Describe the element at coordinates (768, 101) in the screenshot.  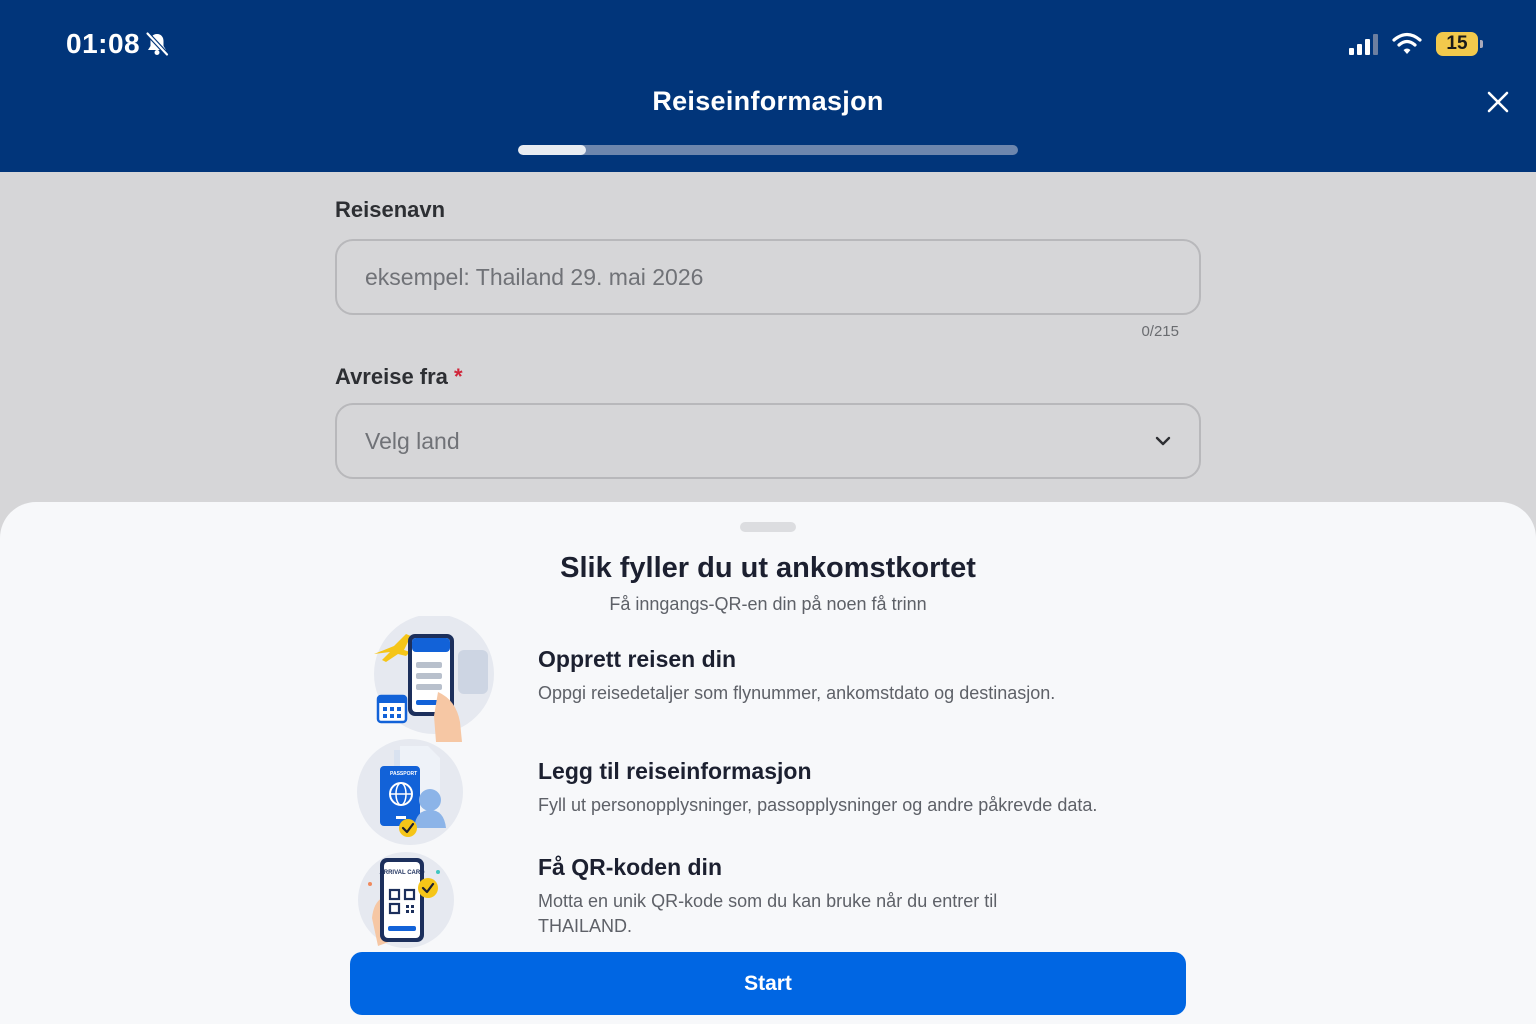
I see `page-title: Reiseinformasjon` at that location.